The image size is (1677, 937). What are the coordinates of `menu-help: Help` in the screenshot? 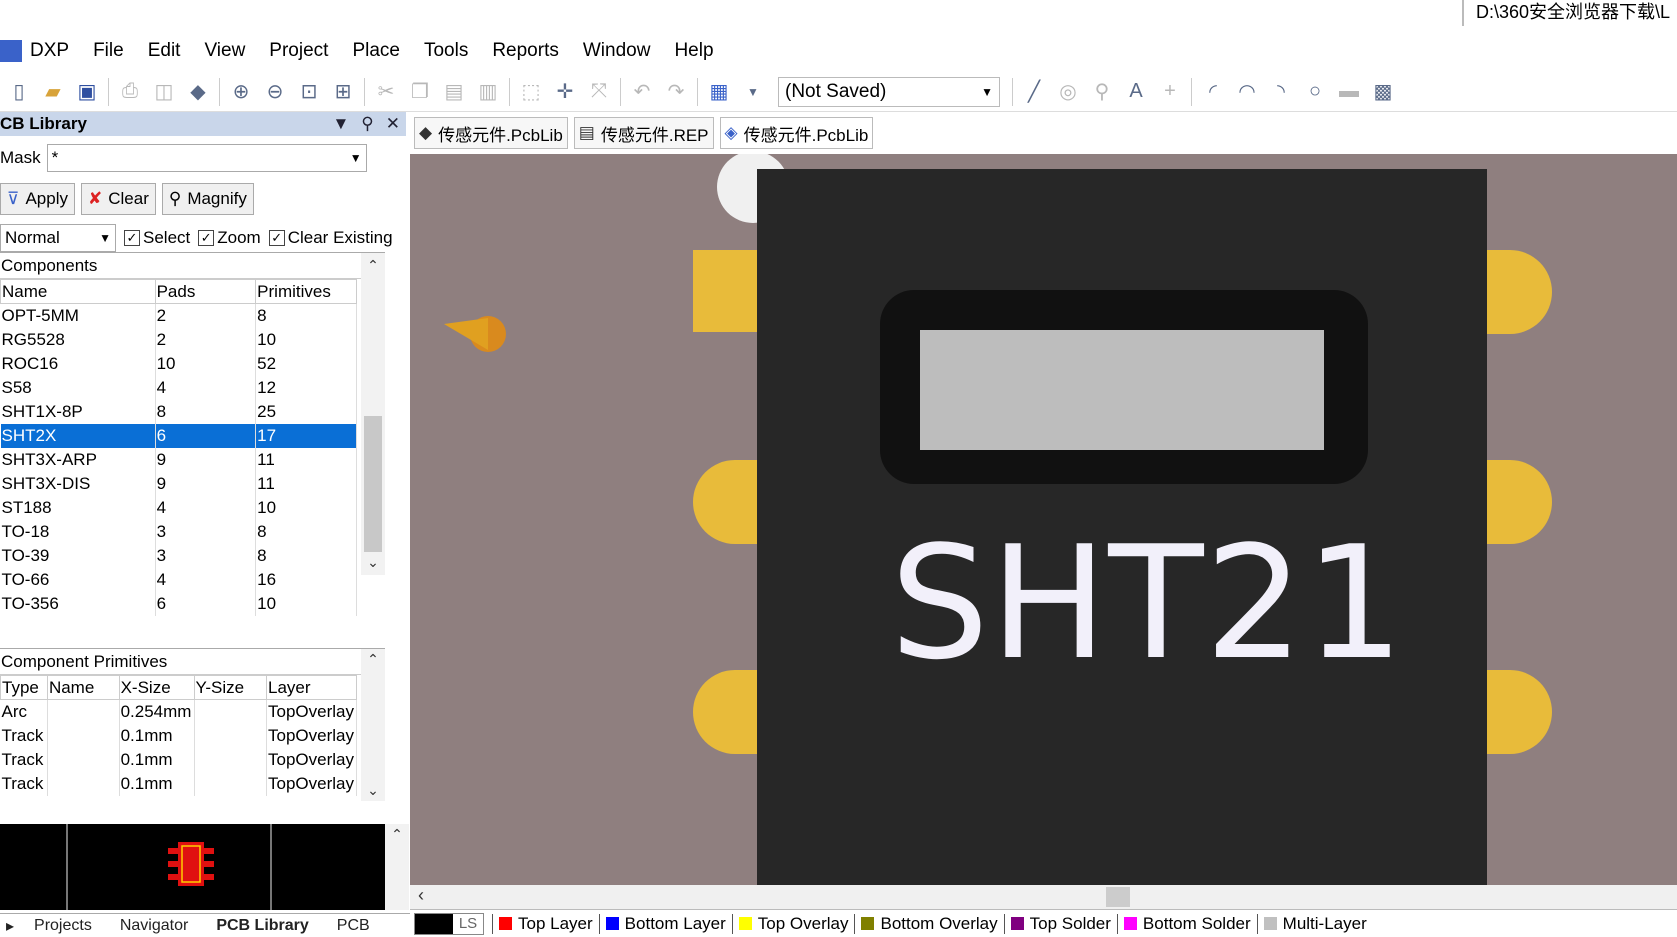 It's located at (693, 51).